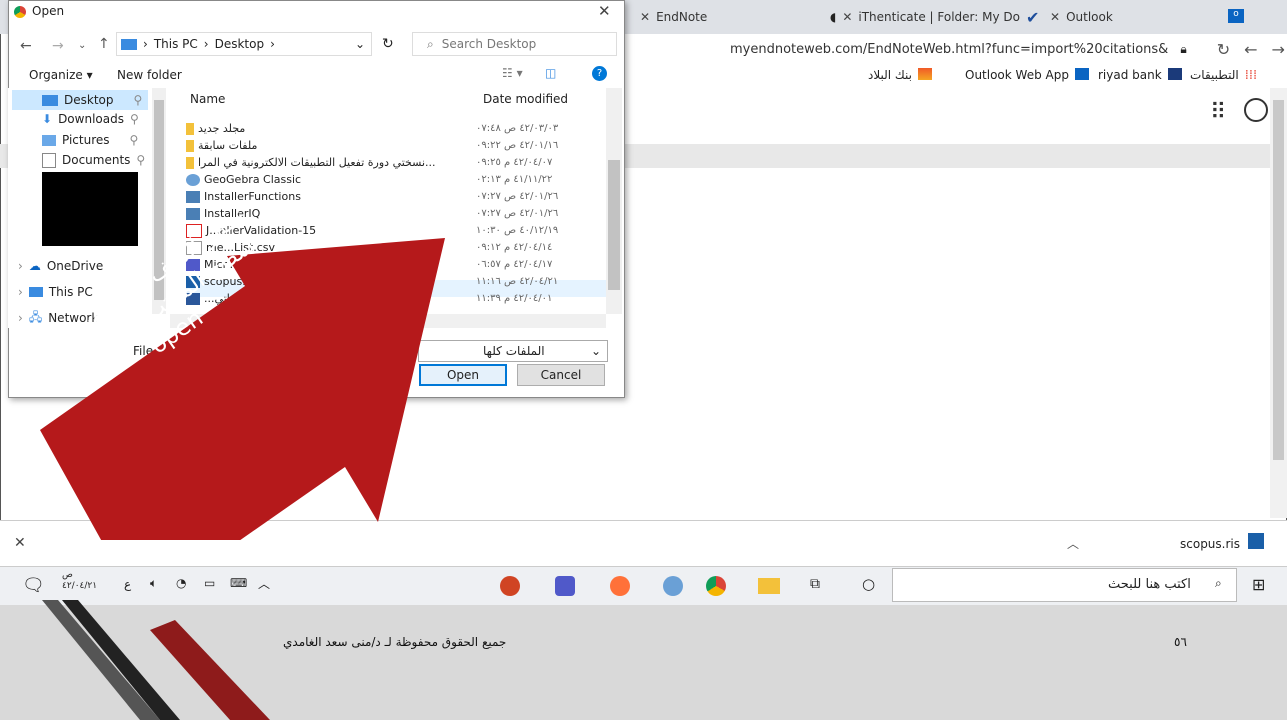 This screenshot has height=720, width=1287. Describe the element at coordinates (925, 74) in the screenshot. I see `bilad-icon` at that location.